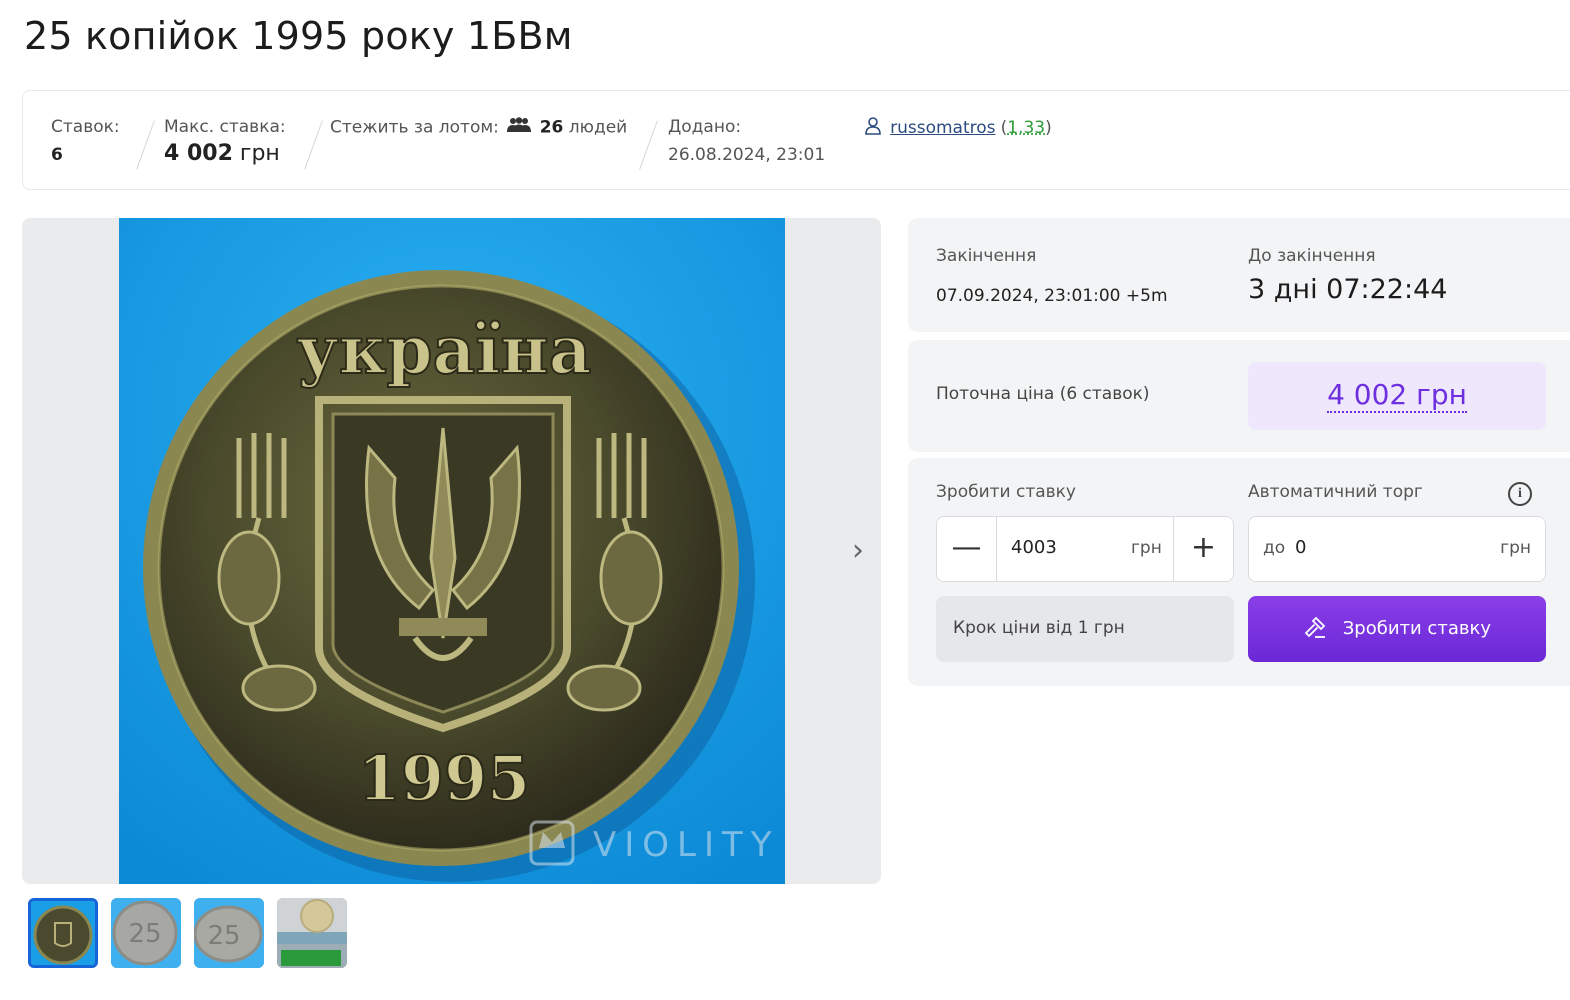 This screenshot has height=1000, width=1570. I want to click on watch-label: Стежить за лотом:, so click(414, 127).